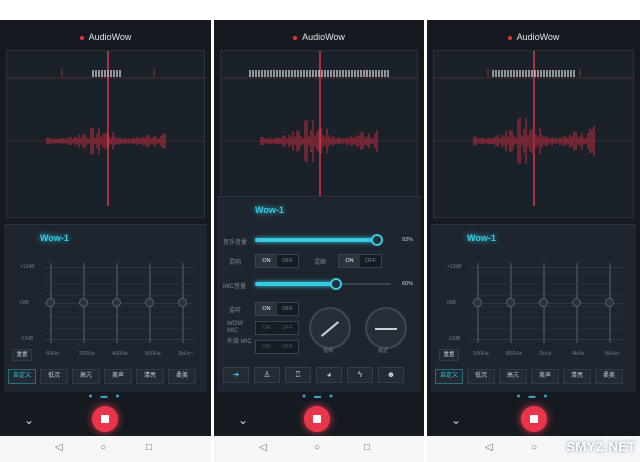 The image size is (640, 462). I want to click on external-mic-toggle: ON OFF, so click(277, 347).